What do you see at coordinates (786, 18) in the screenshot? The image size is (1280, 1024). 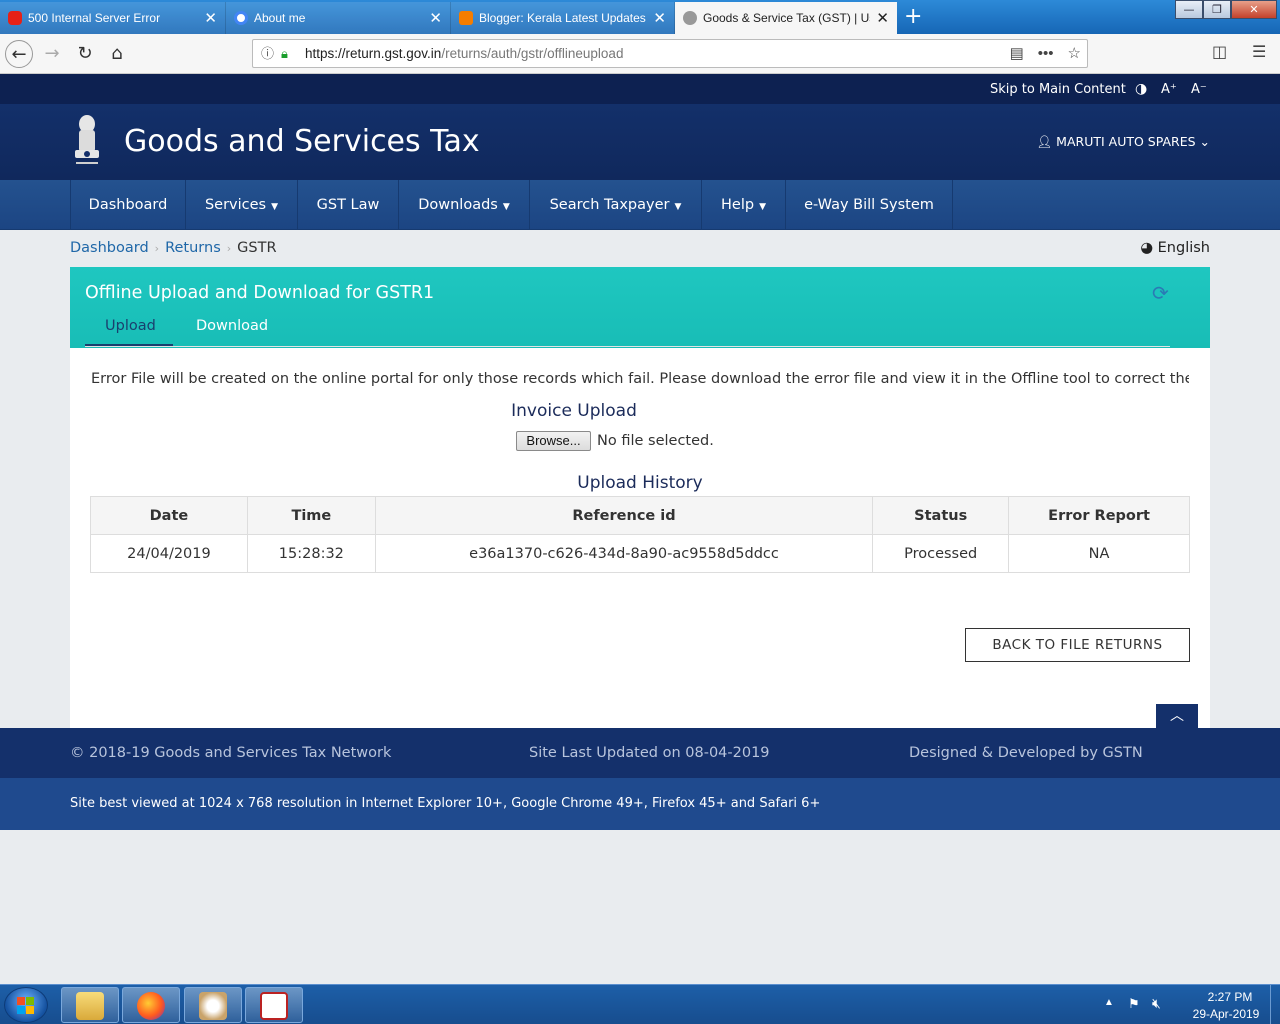 I see `browser-tab-active: Goods & Service Tax (GST) | User ✕` at bounding box center [786, 18].